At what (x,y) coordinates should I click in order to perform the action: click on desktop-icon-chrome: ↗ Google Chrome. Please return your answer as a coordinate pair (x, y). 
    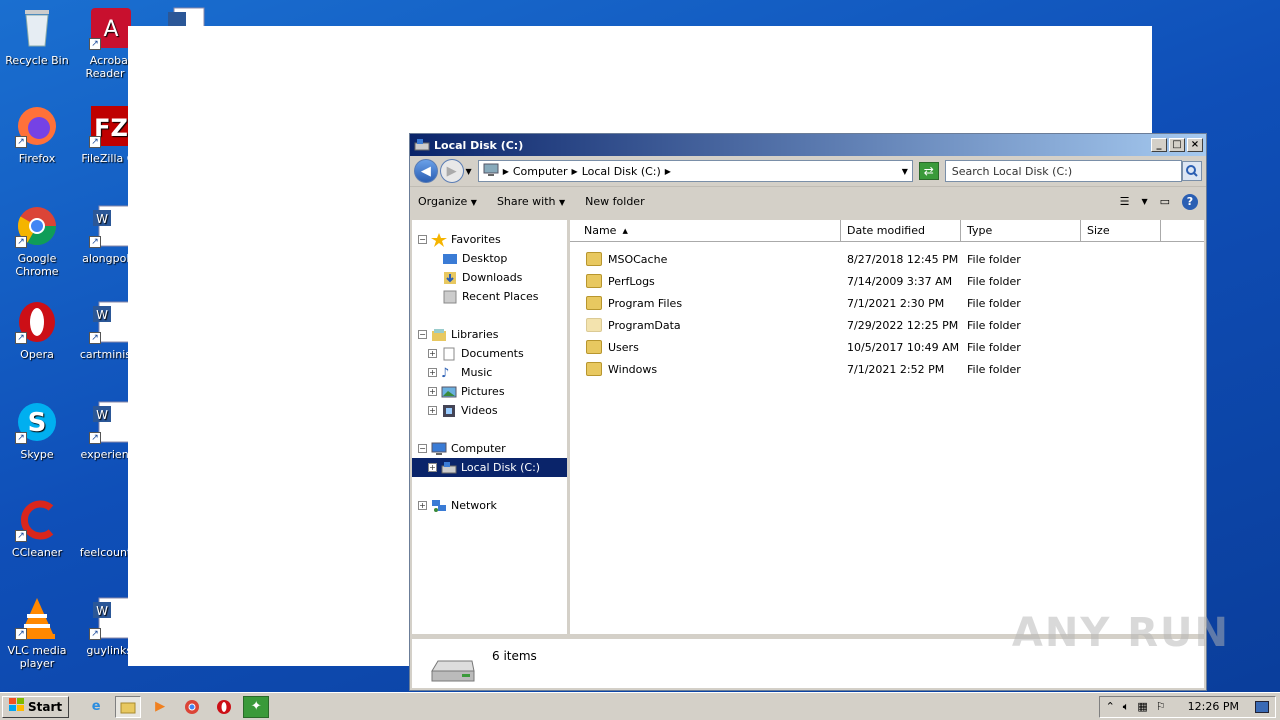
    Looking at the image, I should click on (37, 241).